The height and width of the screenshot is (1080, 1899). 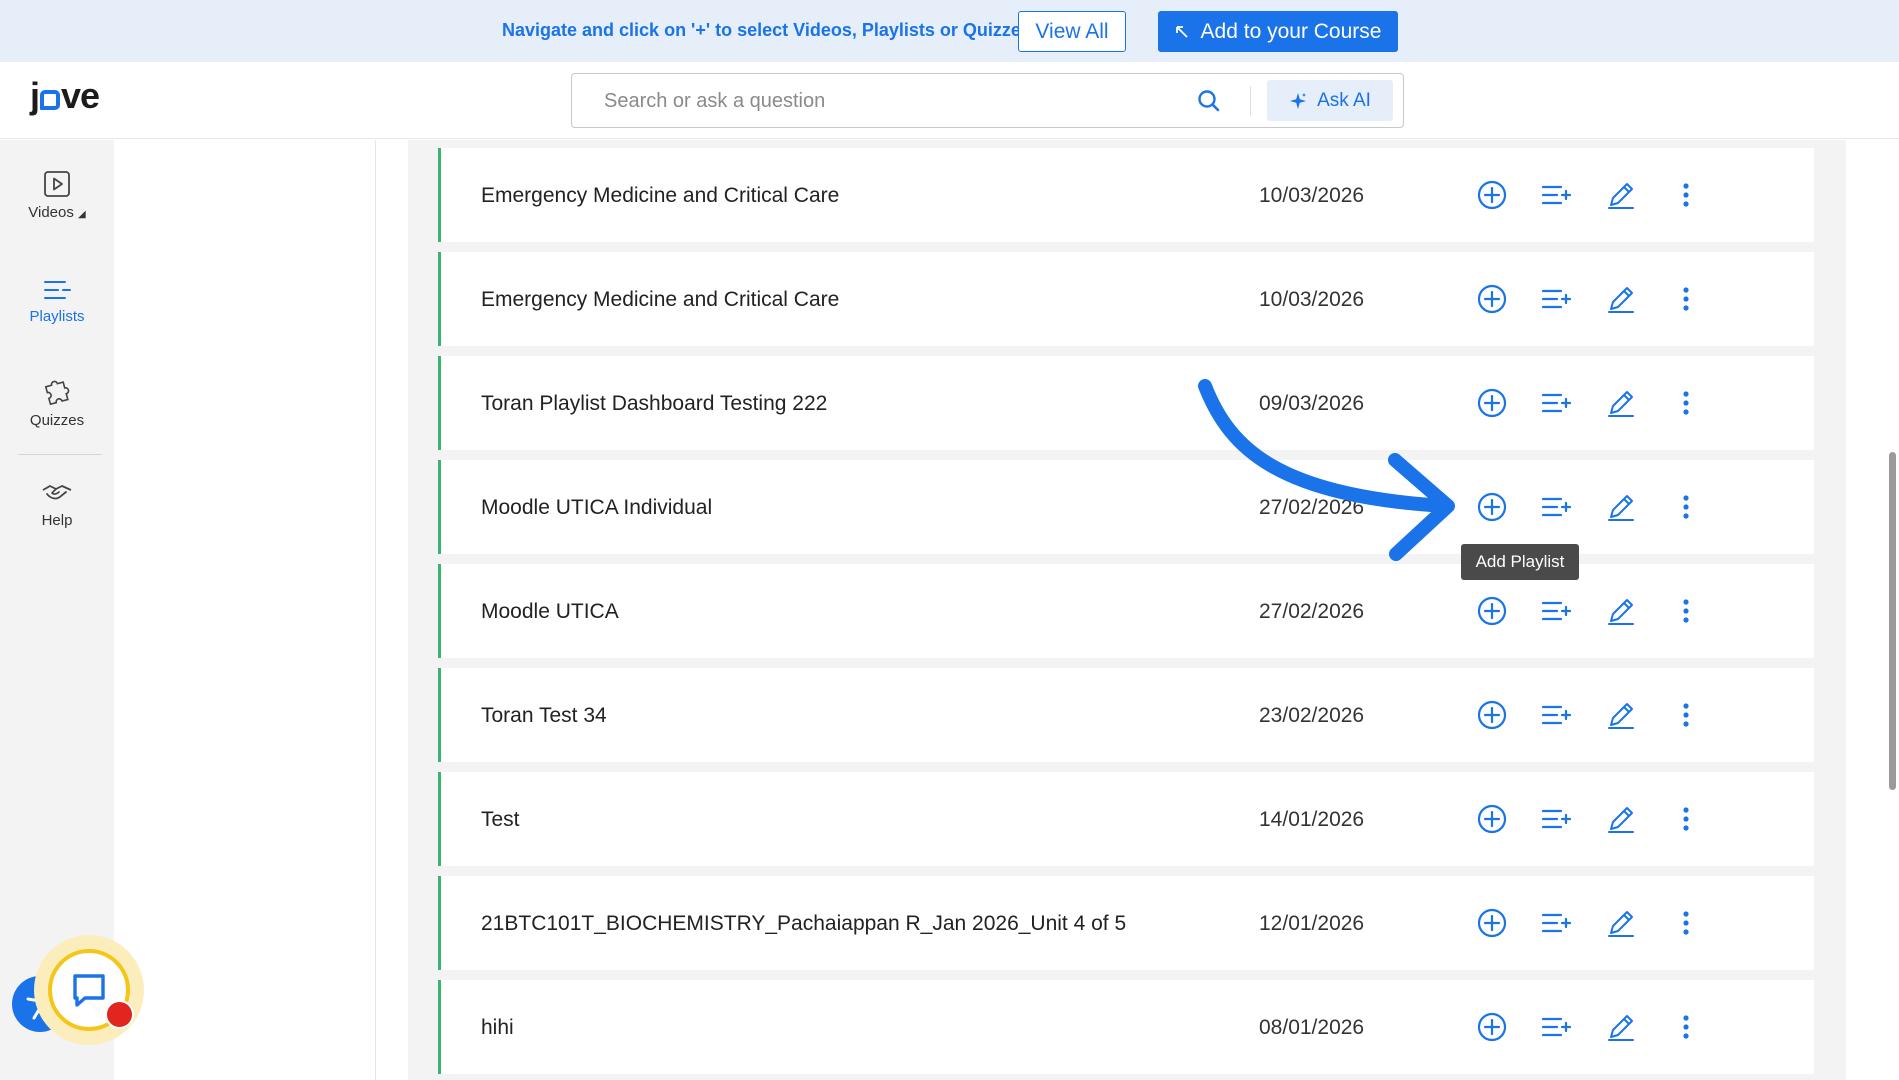 I want to click on jove-logo: j ve, so click(x=65, y=96).